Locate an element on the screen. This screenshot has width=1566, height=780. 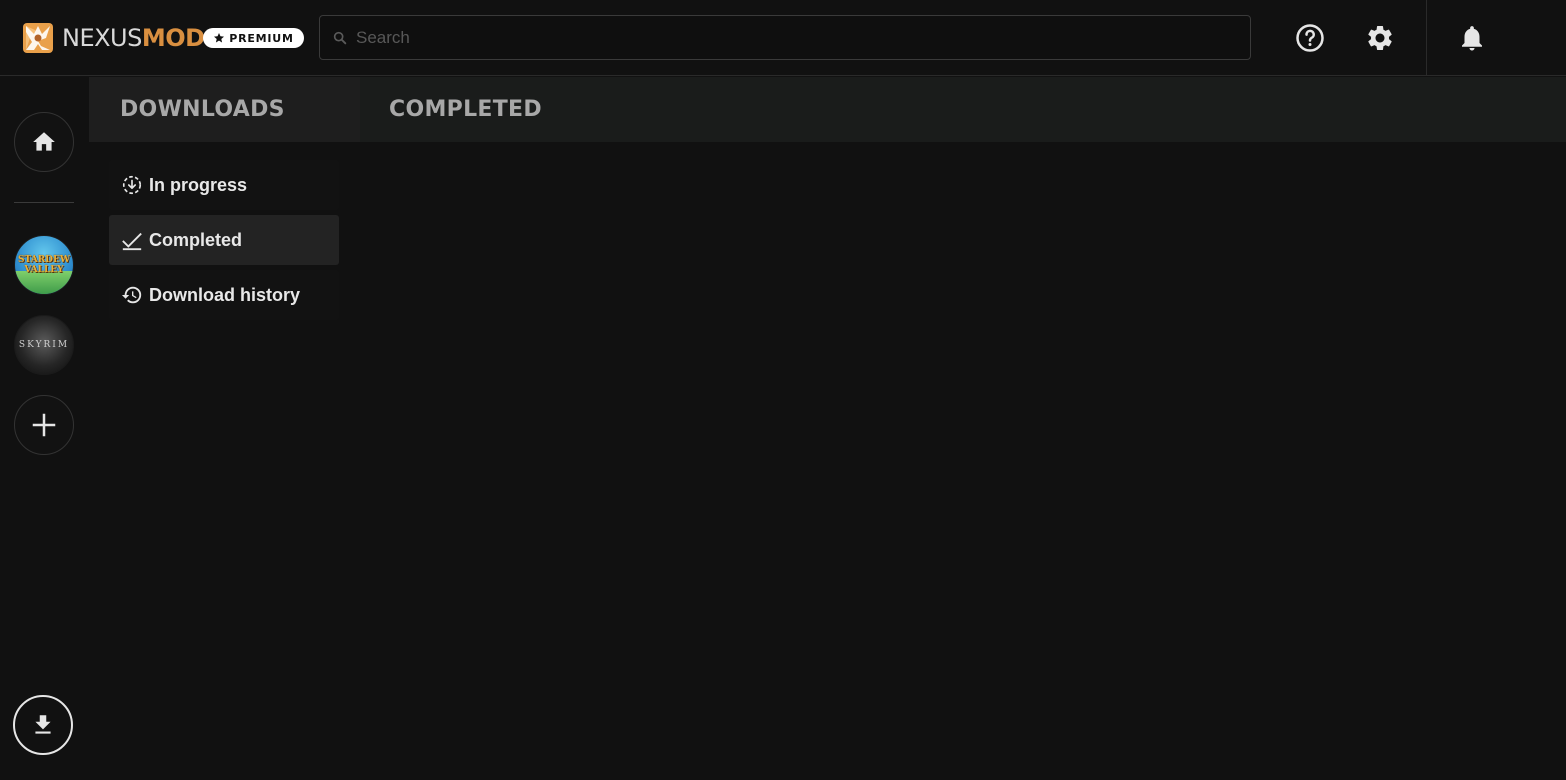
add-game-button is located at coordinates (44, 425).